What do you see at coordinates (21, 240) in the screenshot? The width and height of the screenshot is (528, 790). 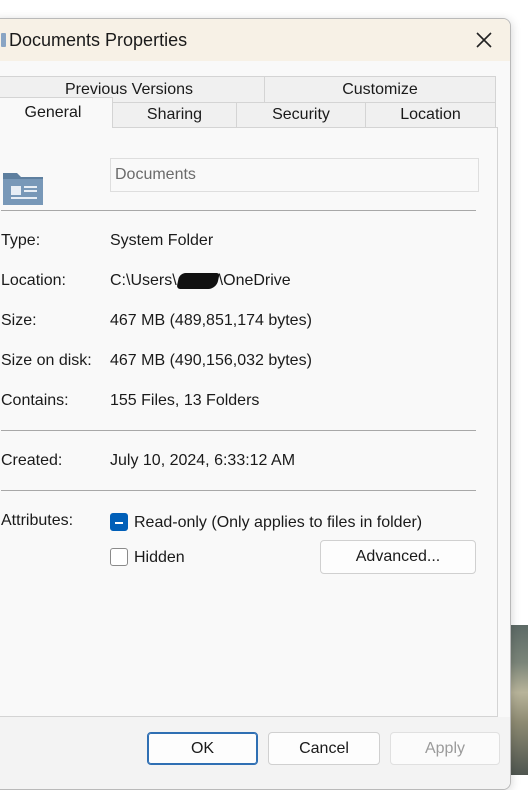 I see `type-label: Type:` at bounding box center [21, 240].